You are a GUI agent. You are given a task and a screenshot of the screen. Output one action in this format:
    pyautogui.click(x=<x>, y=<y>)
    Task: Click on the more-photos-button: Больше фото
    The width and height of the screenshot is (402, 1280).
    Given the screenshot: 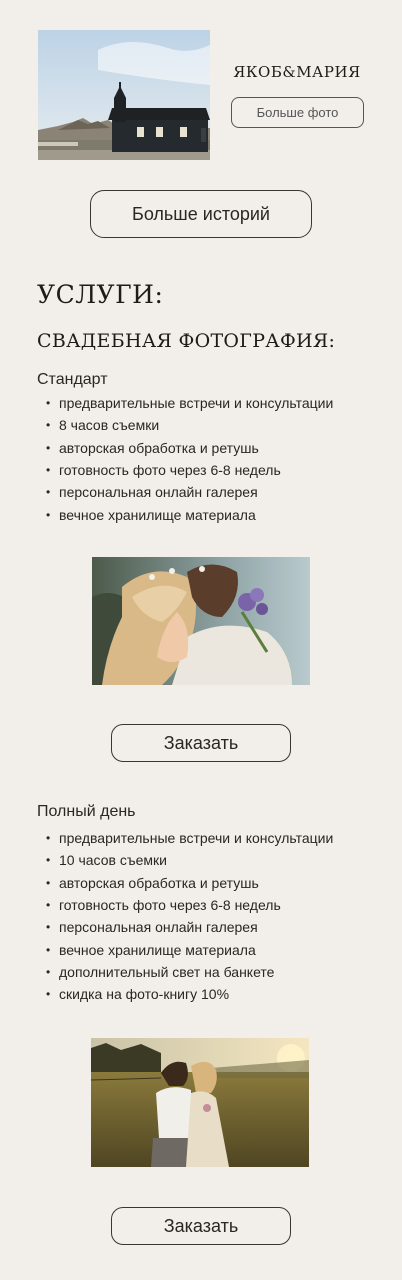 What is the action you would take?
    pyautogui.click(x=297, y=112)
    